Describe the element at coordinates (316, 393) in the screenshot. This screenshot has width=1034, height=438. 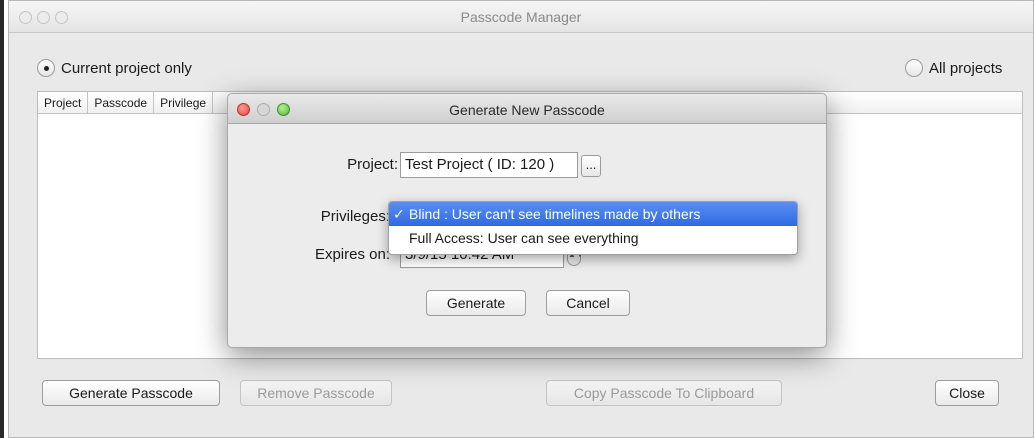
I see `remove-passcode-button: Remove Passcode` at that location.